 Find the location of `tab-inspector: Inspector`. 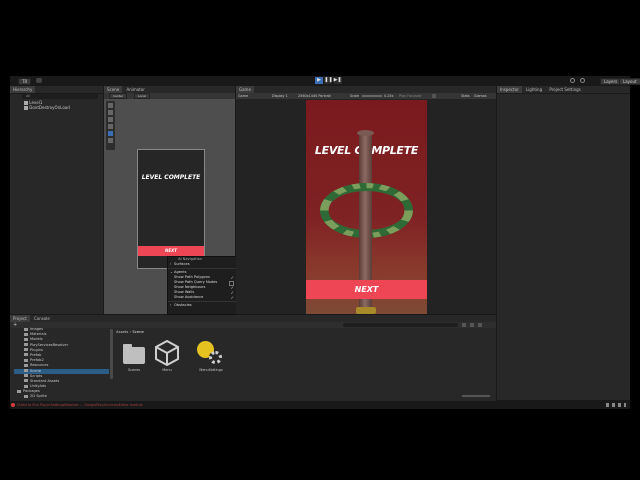

tab-inspector: Inspector is located at coordinates (509, 89).